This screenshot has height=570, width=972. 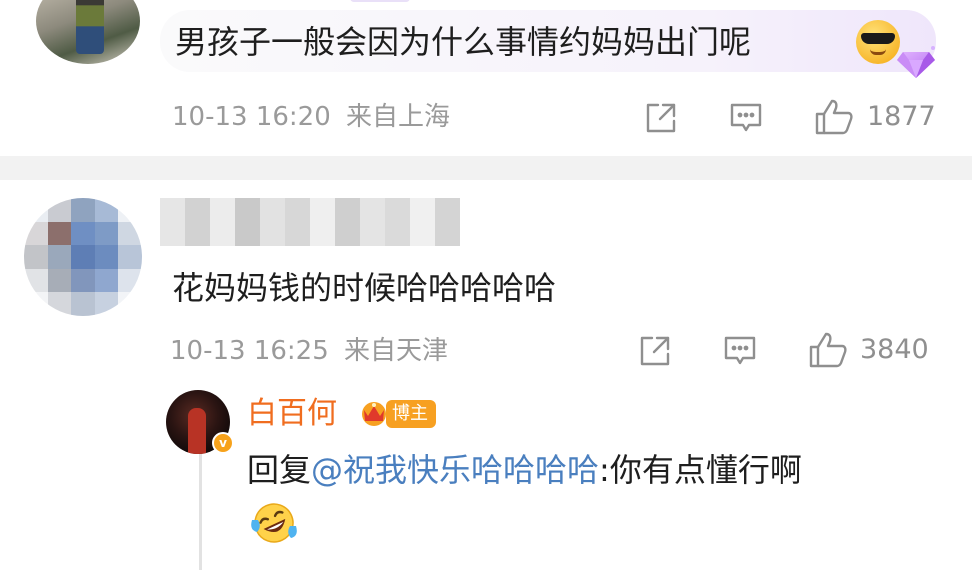 I want to click on comment-divider, so click(x=486, y=168).